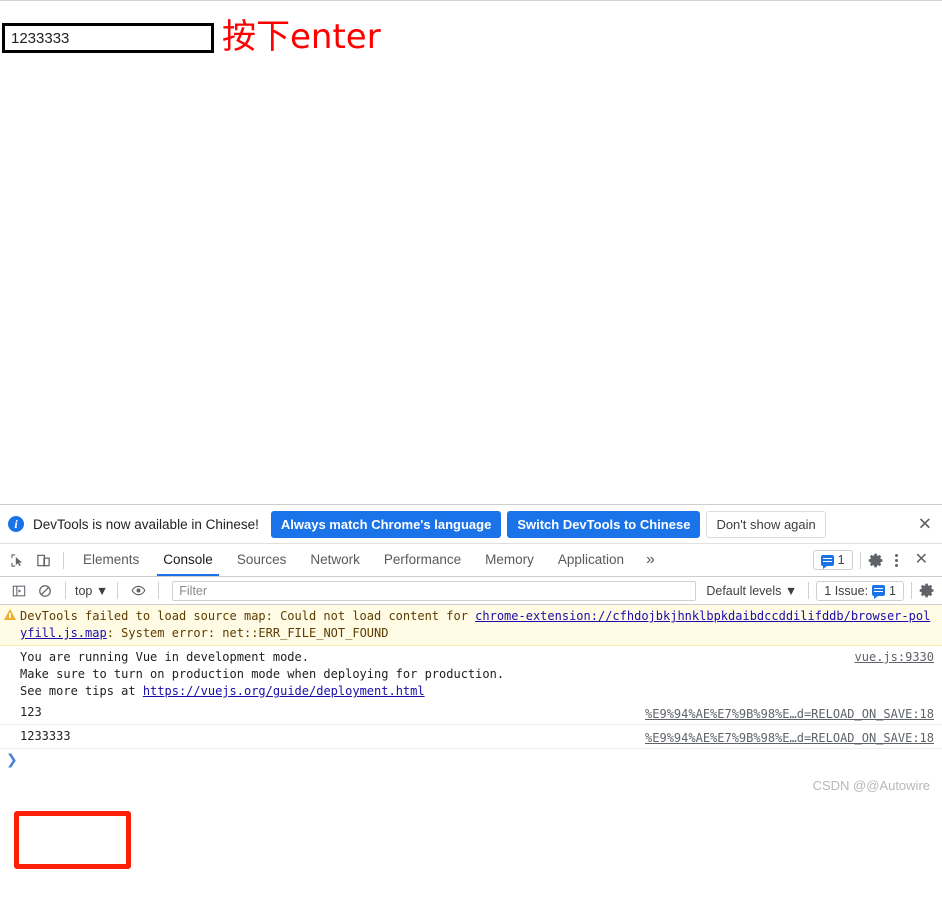 The width and height of the screenshot is (942, 897). What do you see at coordinates (164, 657) in the screenshot?
I see `vue-message-line-1: You are running Vue in development mode.` at bounding box center [164, 657].